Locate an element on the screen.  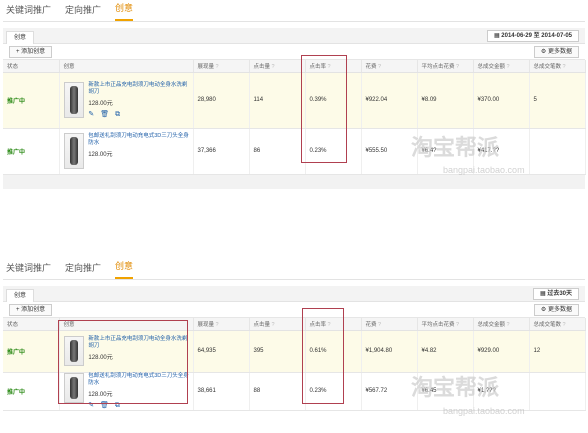
orders-value: 5 is located at coordinates (557, 100).